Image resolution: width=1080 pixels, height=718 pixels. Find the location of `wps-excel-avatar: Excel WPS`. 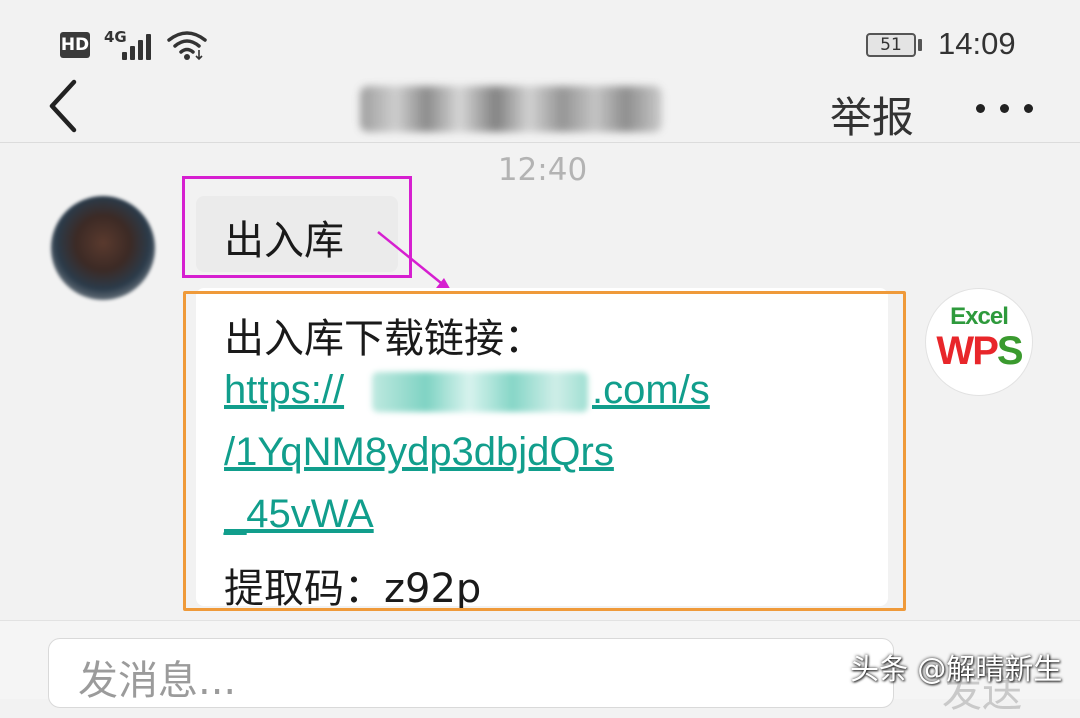

wps-excel-avatar: Excel WPS is located at coordinates (979, 342).